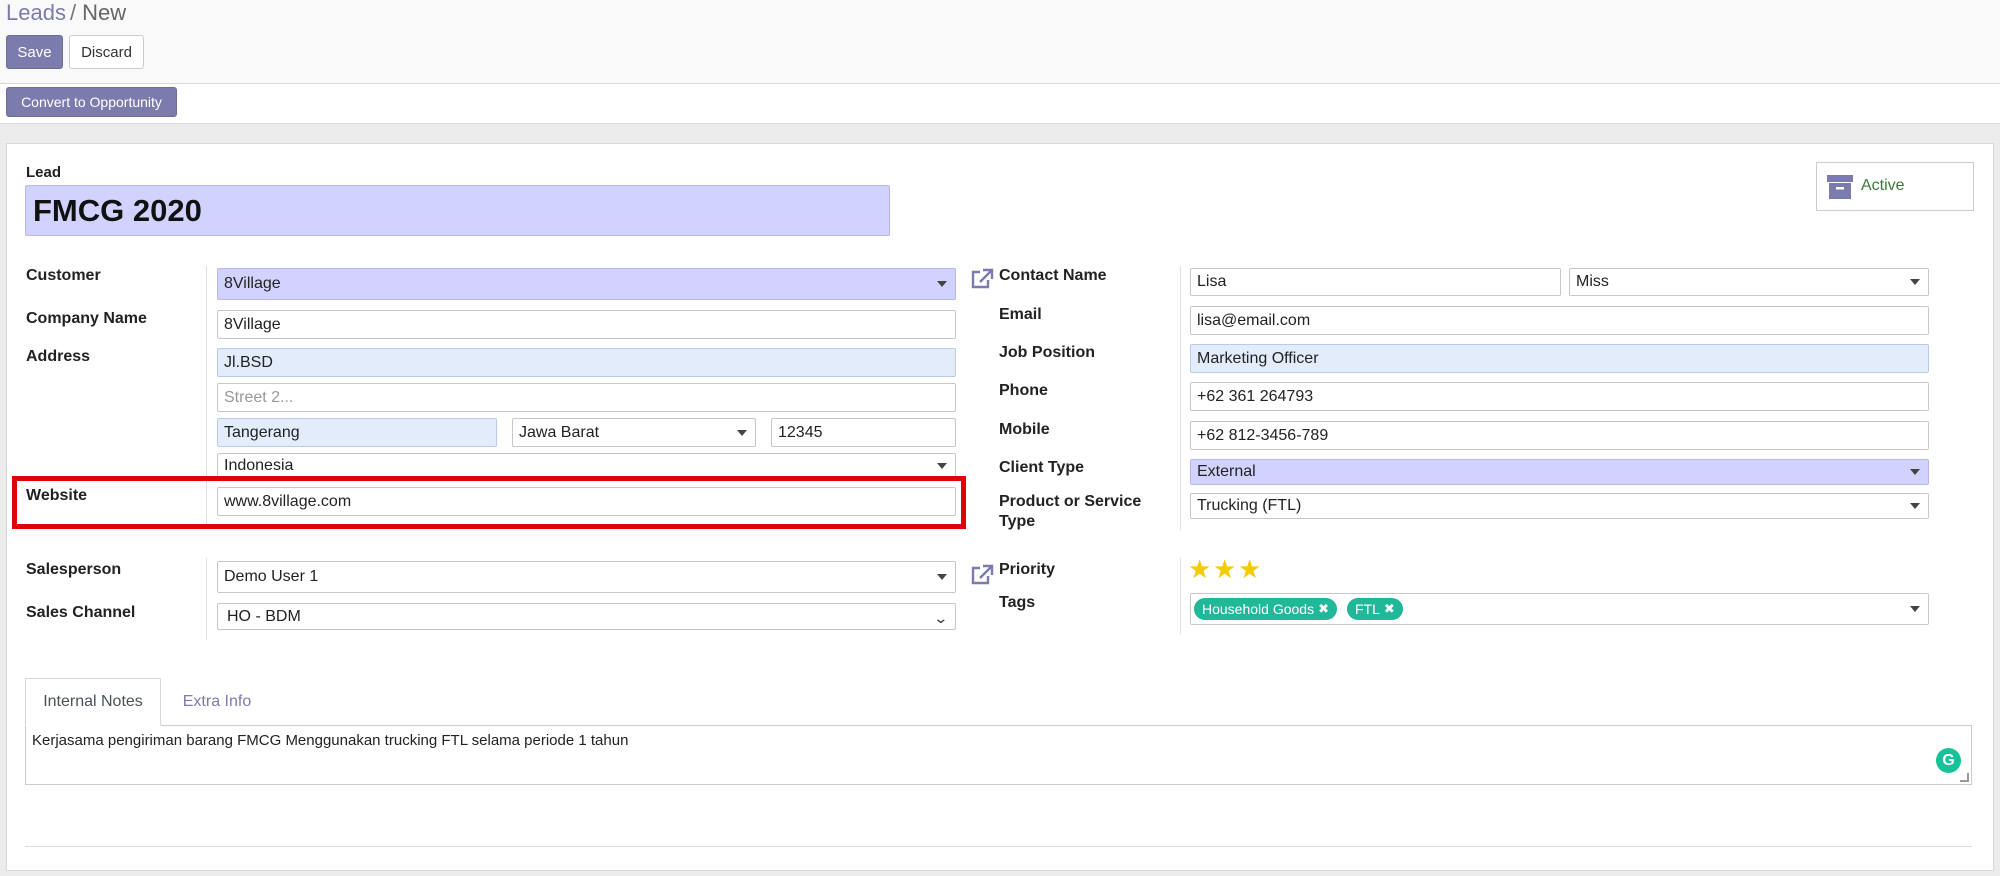  Describe the element at coordinates (559, 432) in the screenshot. I see `state-value: Jawa Barat` at that location.